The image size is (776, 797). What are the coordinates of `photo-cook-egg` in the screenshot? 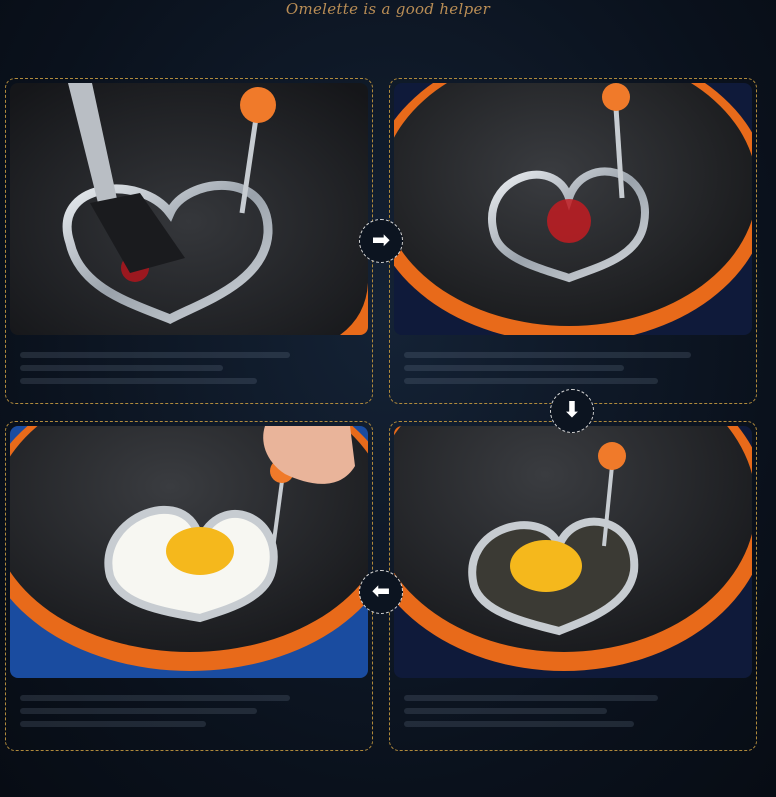 It's located at (573, 552).